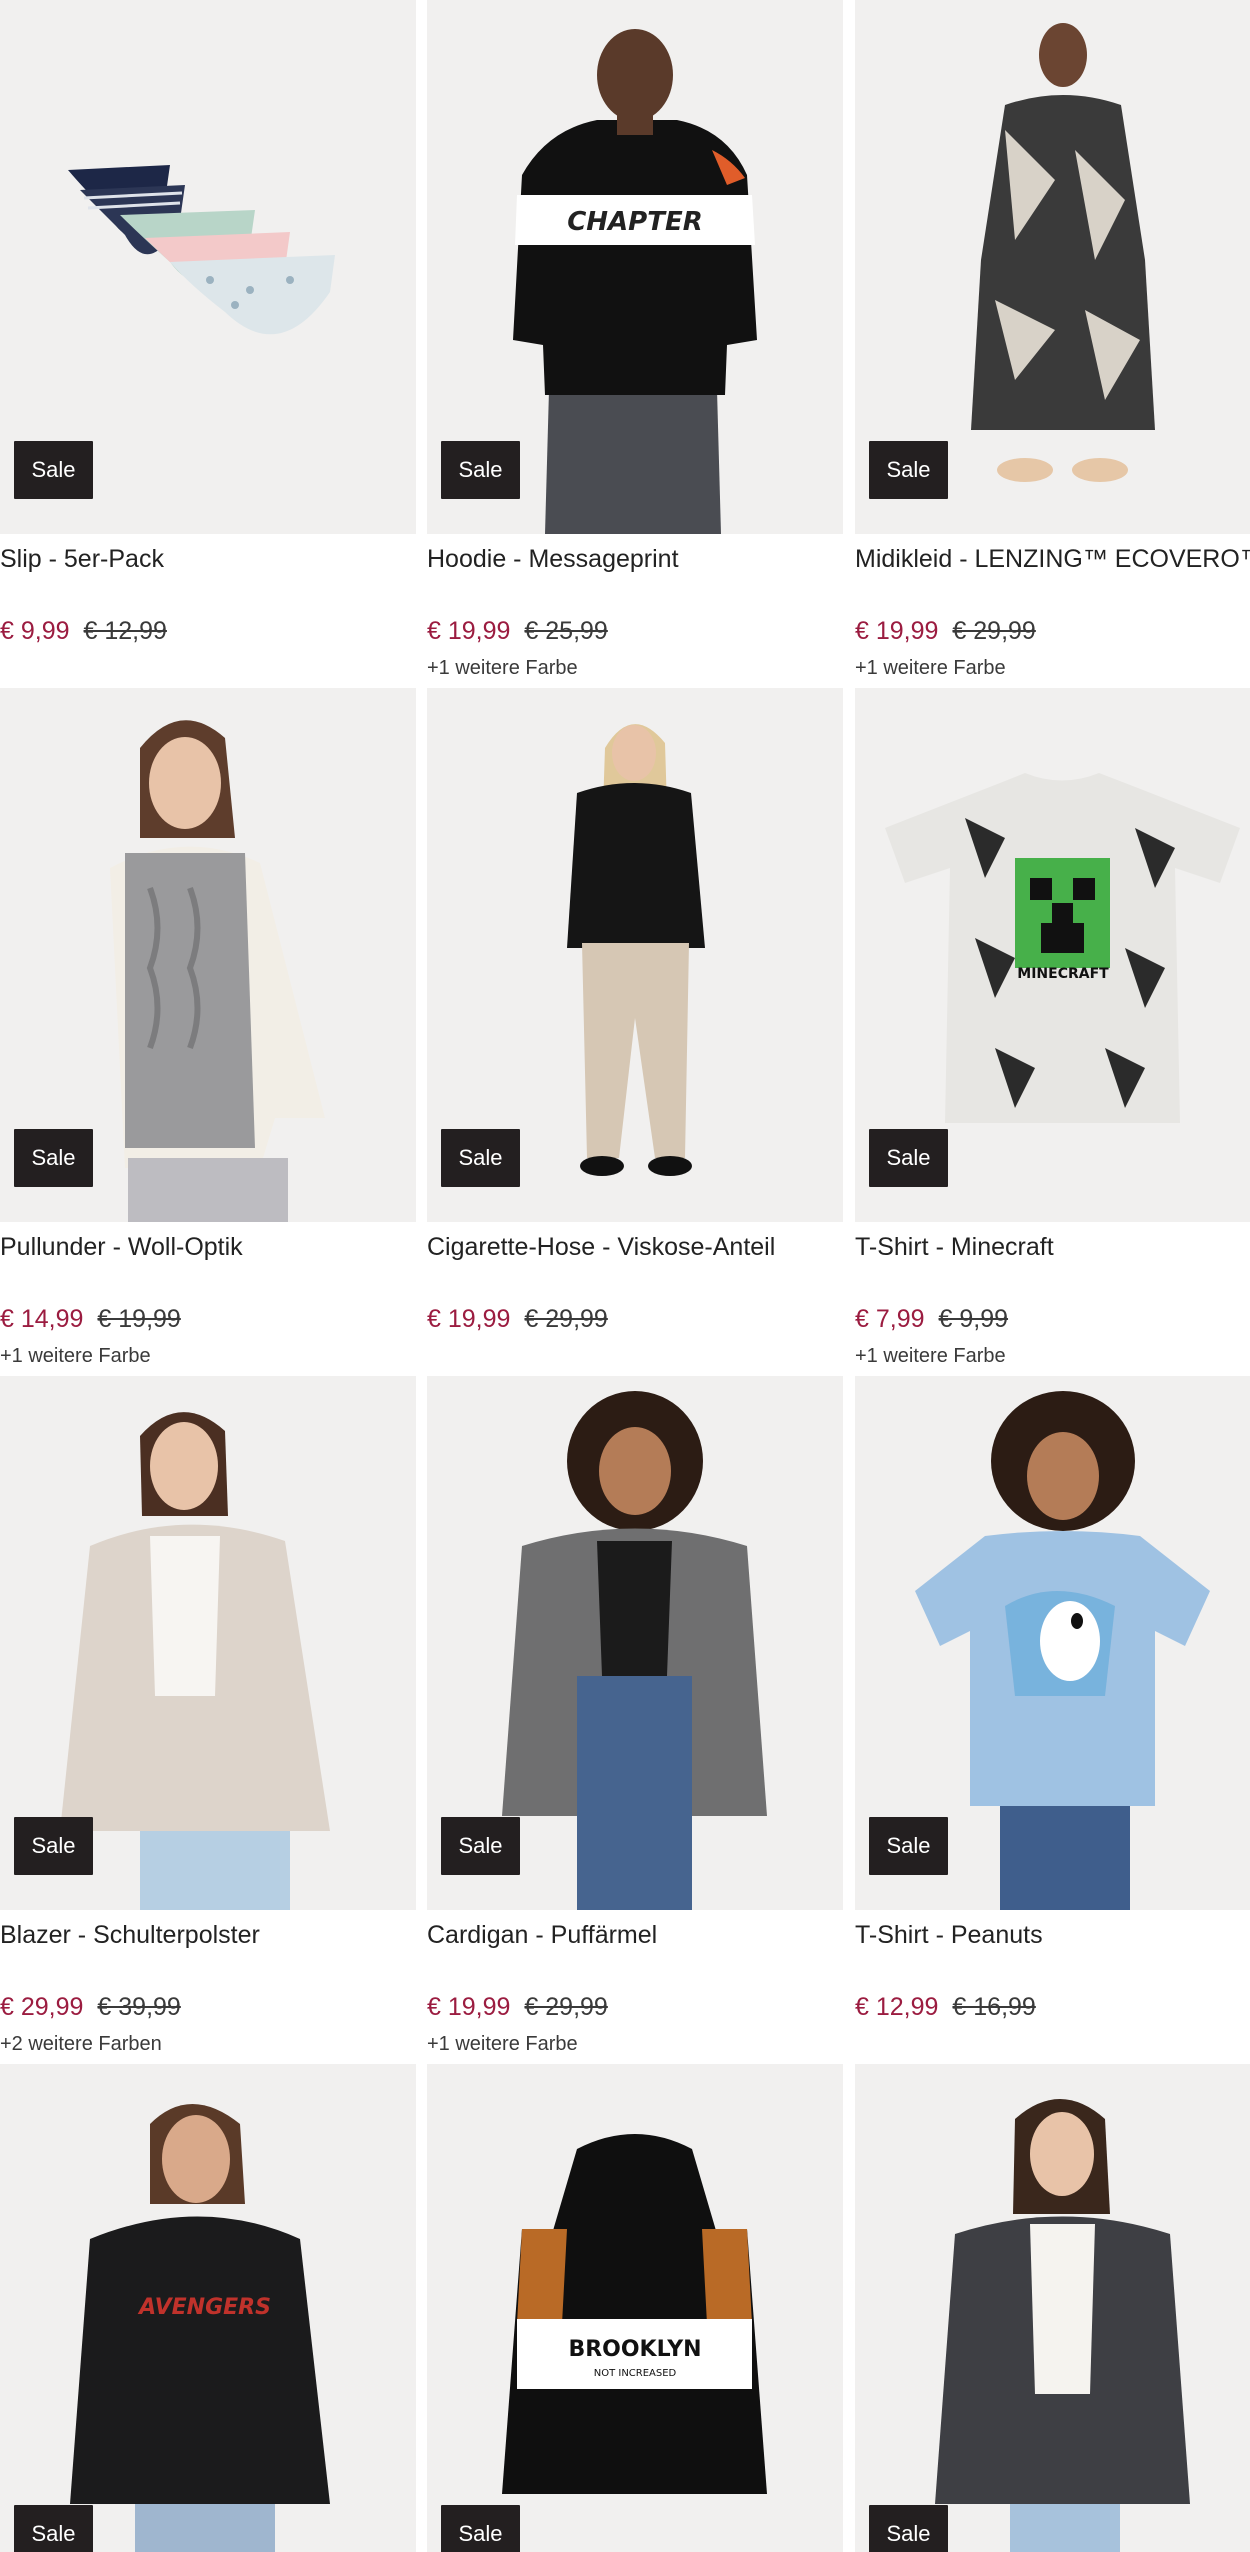 Image resolution: width=1250 pixels, height=2552 pixels. Describe the element at coordinates (208, 1935) in the screenshot. I see `product-title: Blazer - Schulterpolster` at that location.